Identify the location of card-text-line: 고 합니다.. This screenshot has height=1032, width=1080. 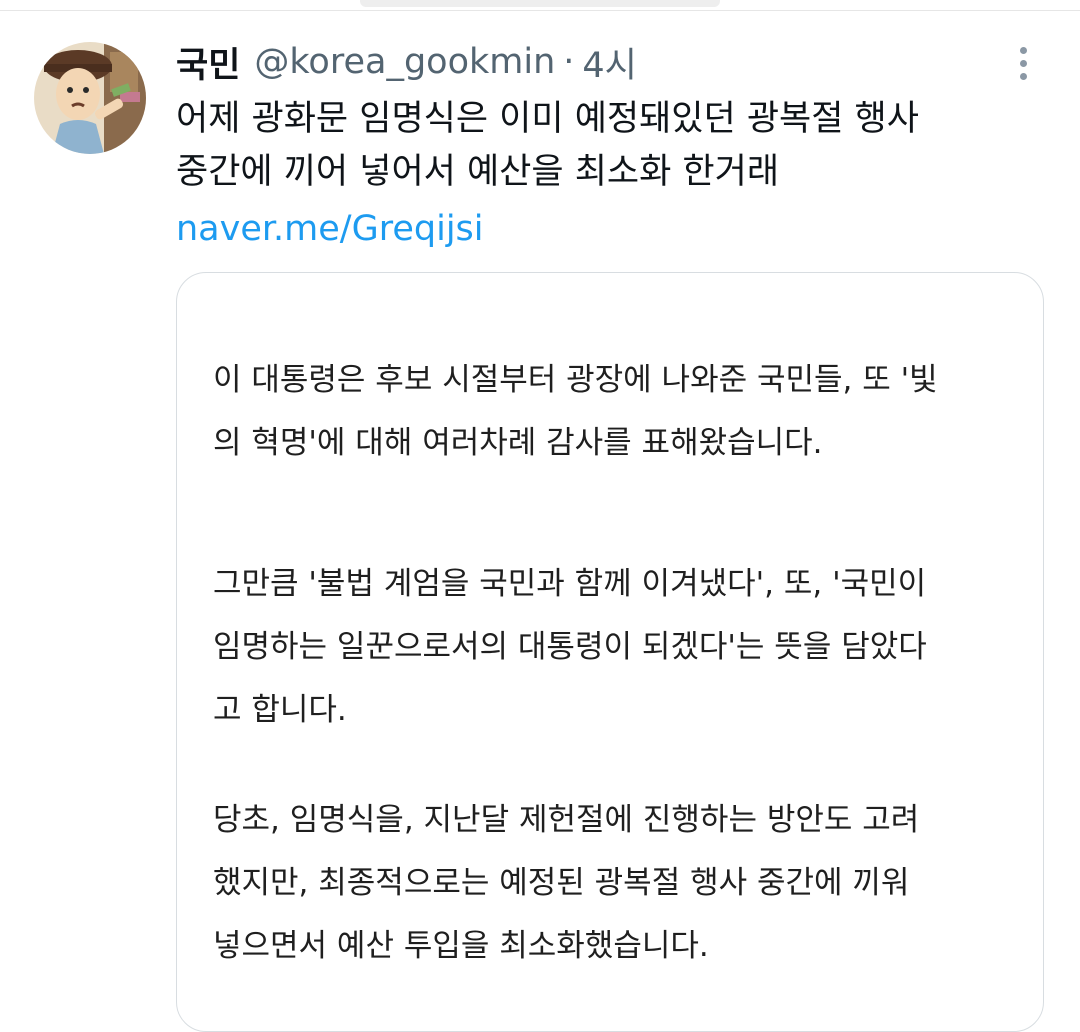
(280, 710).